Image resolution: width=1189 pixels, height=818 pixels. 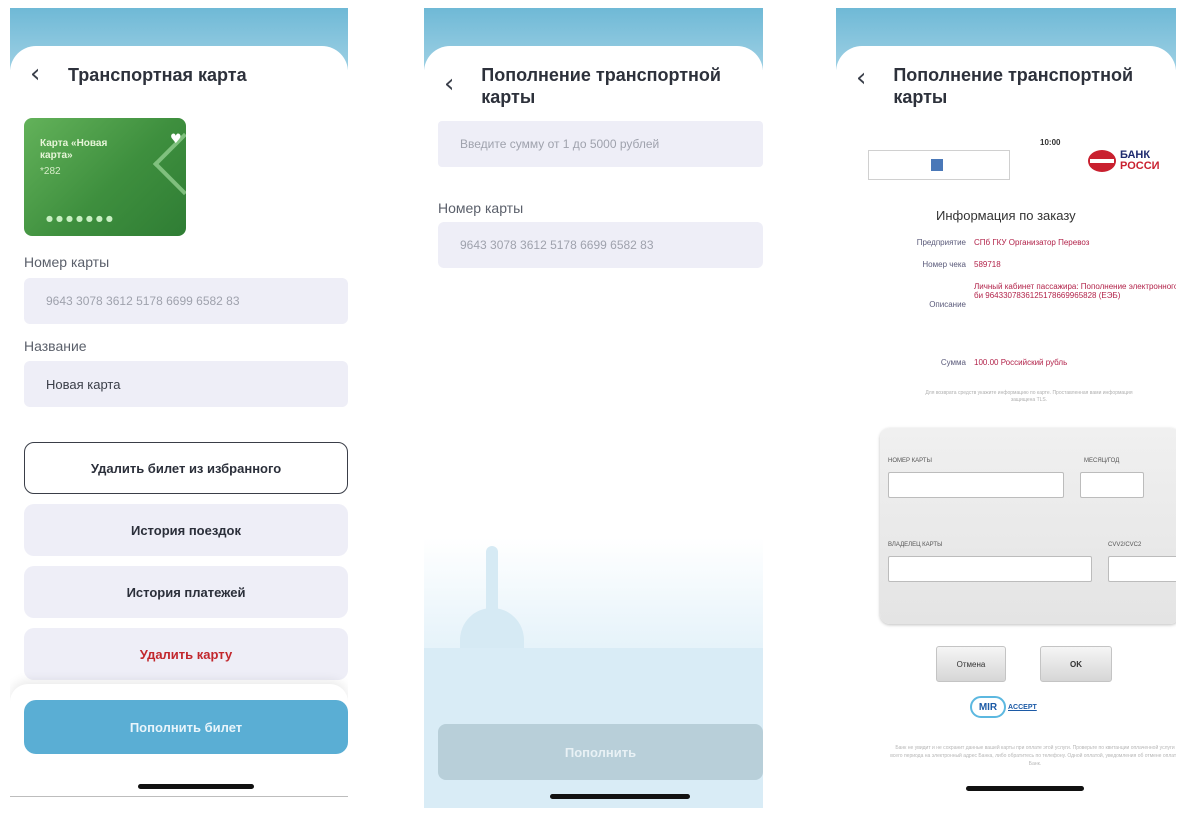 What do you see at coordinates (50, 171) in the screenshot?
I see `card-number-short: *282` at bounding box center [50, 171].